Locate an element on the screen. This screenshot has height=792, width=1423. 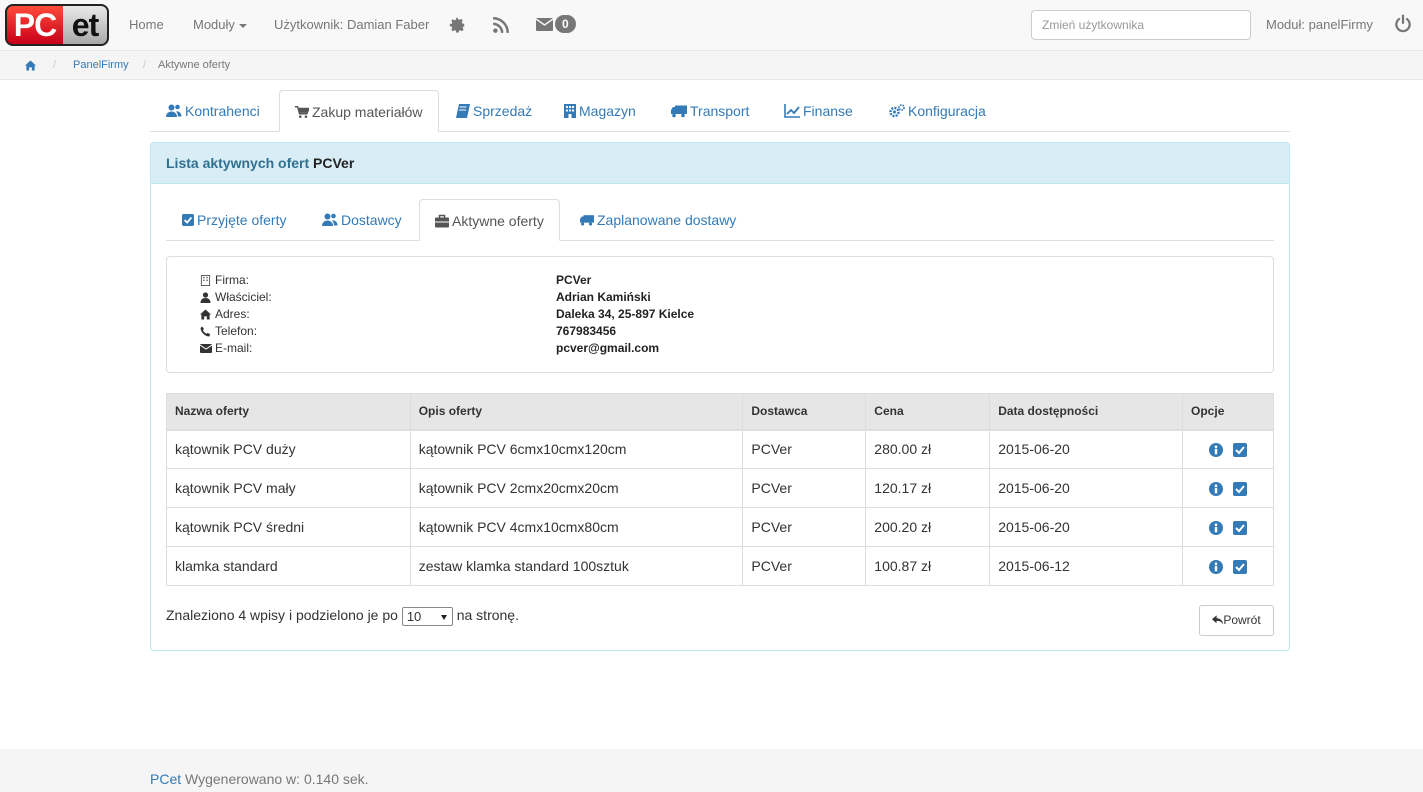
cell-offer-name: kątownik PCV duży is located at coordinates (288, 449).